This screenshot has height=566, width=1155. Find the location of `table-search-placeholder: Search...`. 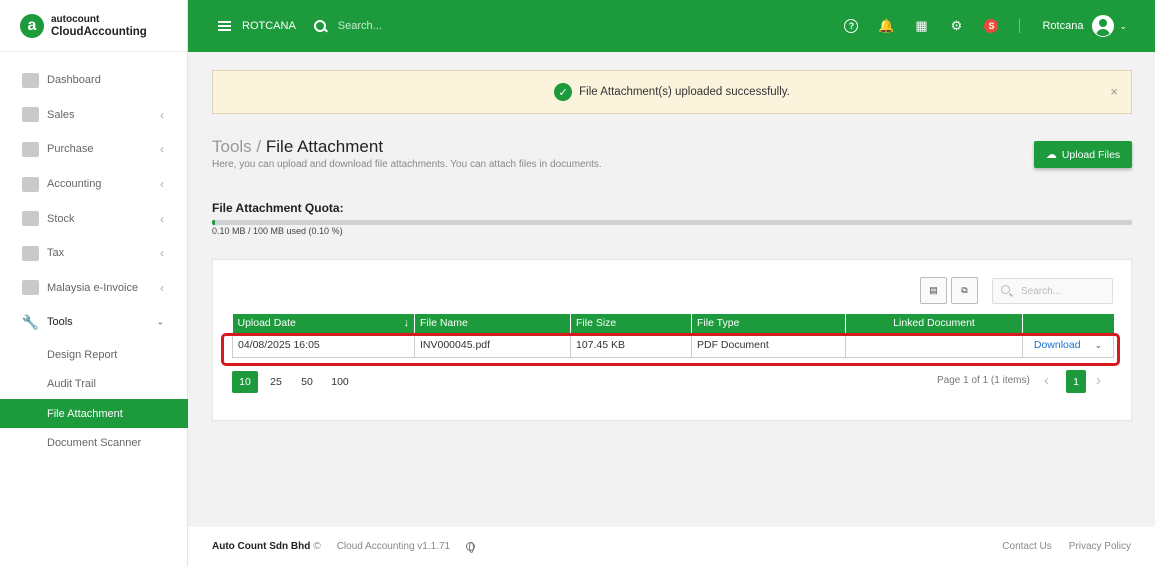

table-search-placeholder: Search... is located at coordinates (1041, 291).